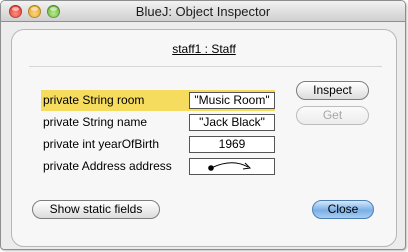 The image size is (408, 252). I want to click on field-label: private String name, so click(95, 122).